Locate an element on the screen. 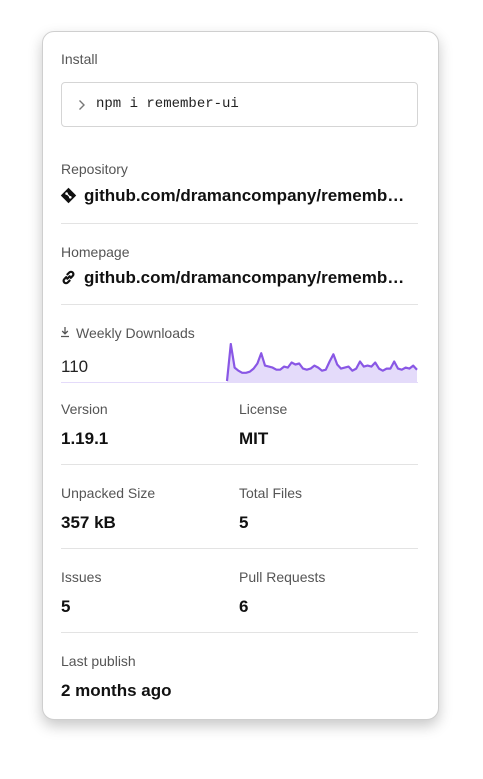  link-icon is located at coordinates (68, 277).